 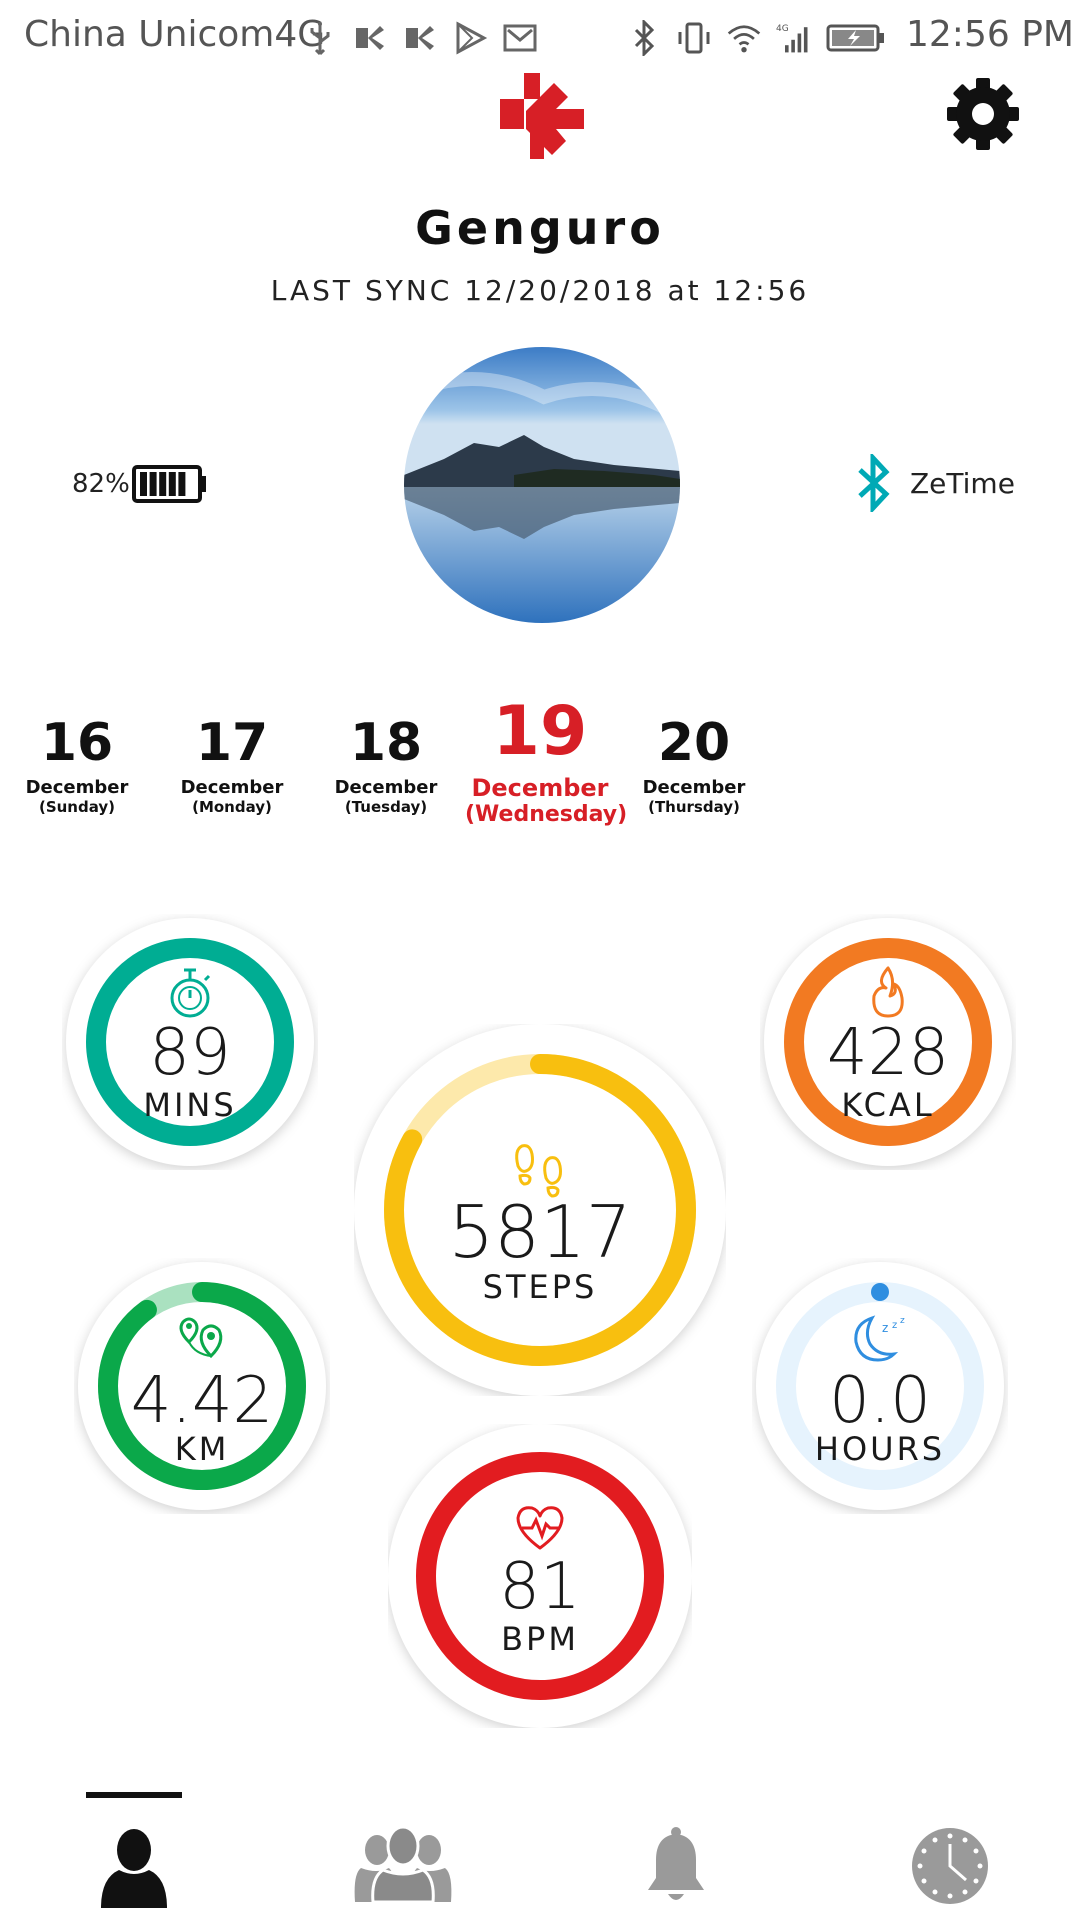 What do you see at coordinates (880, 1449) in the screenshot?
I see `sleep-unit: HOURS` at bounding box center [880, 1449].